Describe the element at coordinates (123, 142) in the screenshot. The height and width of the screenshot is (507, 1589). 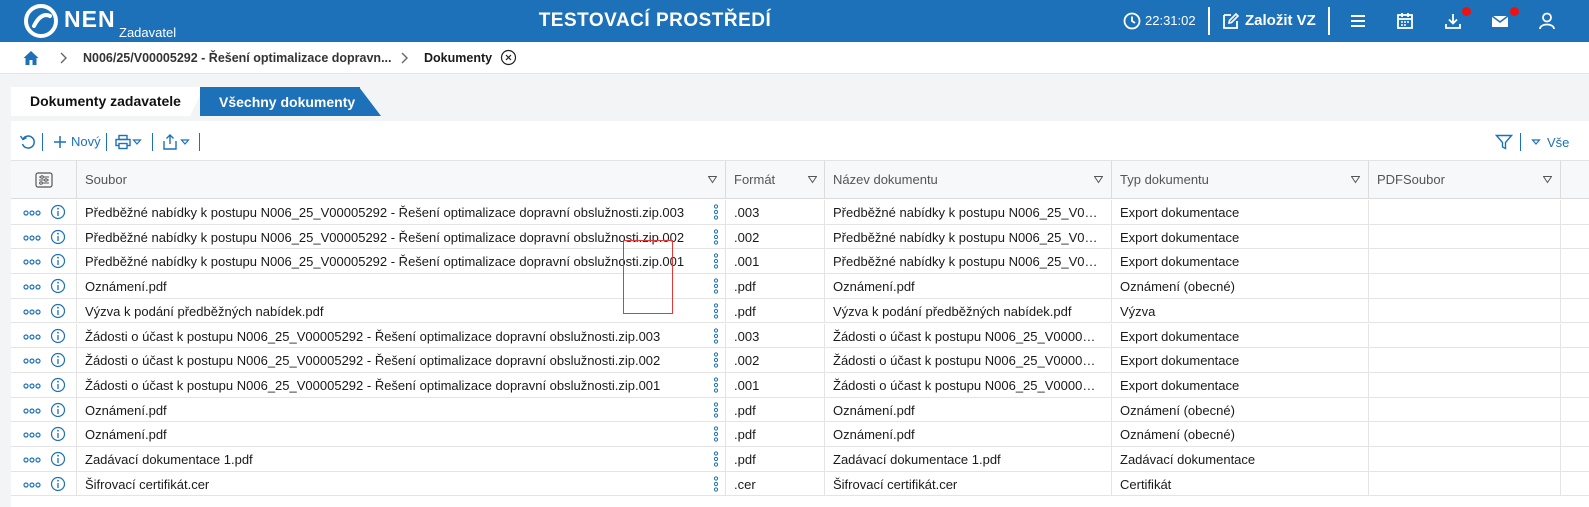
I see `print-icon` at that location.